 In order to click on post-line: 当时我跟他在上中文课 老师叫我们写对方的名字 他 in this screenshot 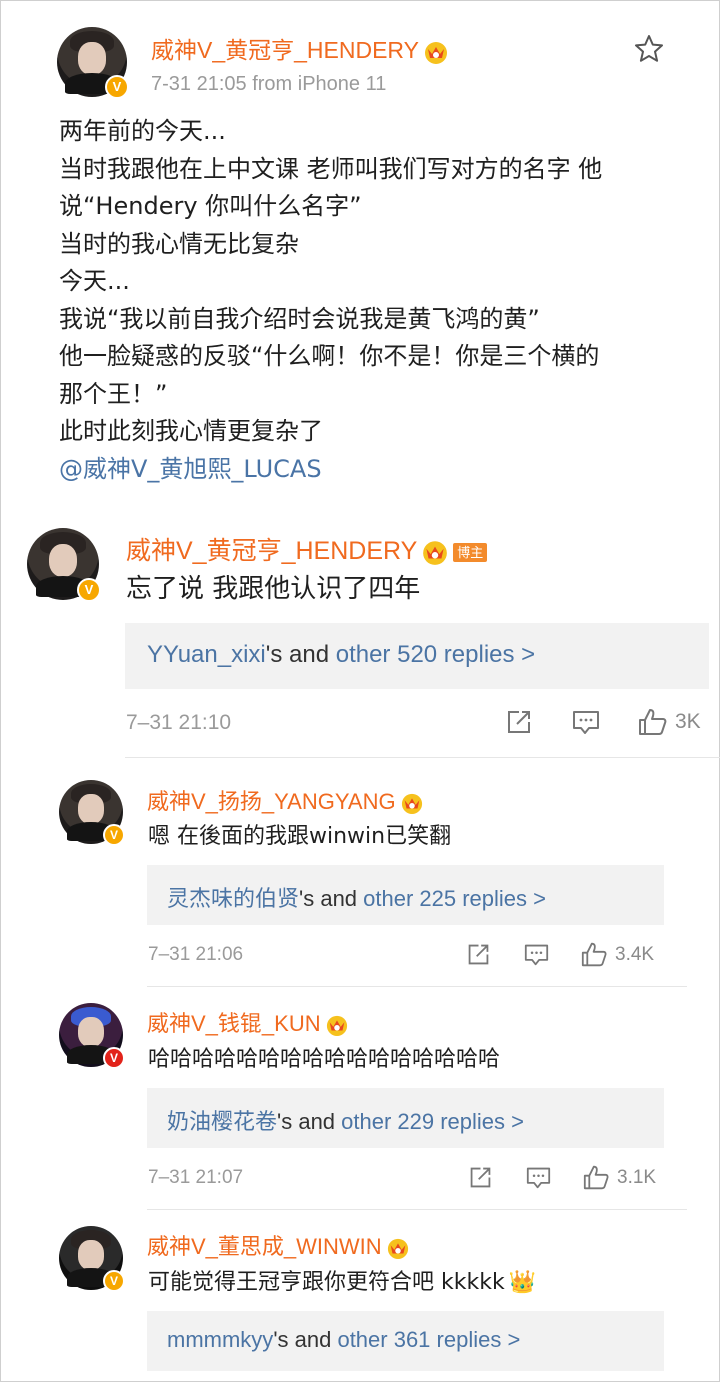, I will do `click(331, 168)`.